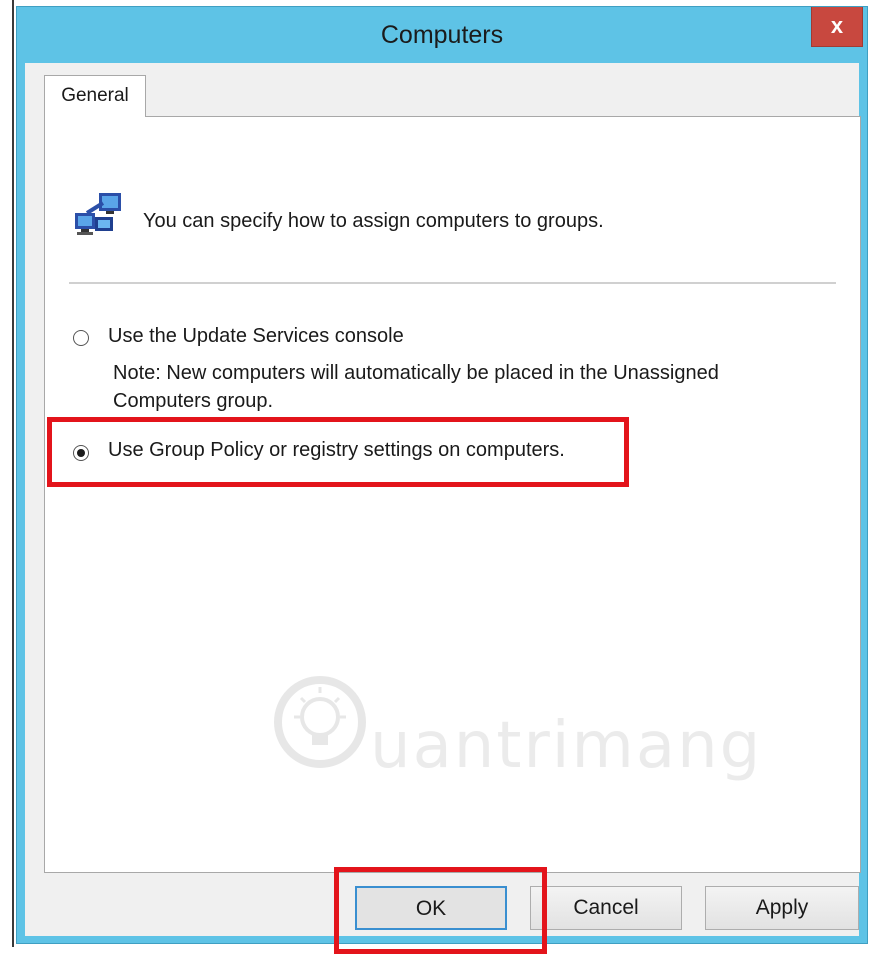 This screenshot has height=954, width=870. Describe the element at coordinates (837, 27) in the screenshot. I see `close-button: x` at that location.